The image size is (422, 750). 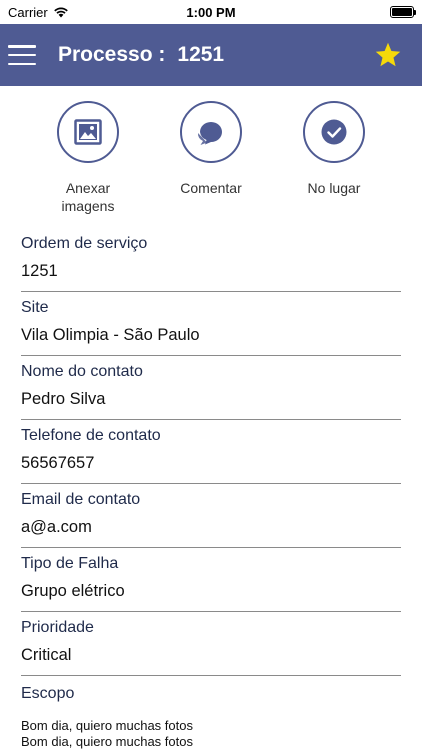 I want to click on status-left: Carrier, so click(x=38, y=12).